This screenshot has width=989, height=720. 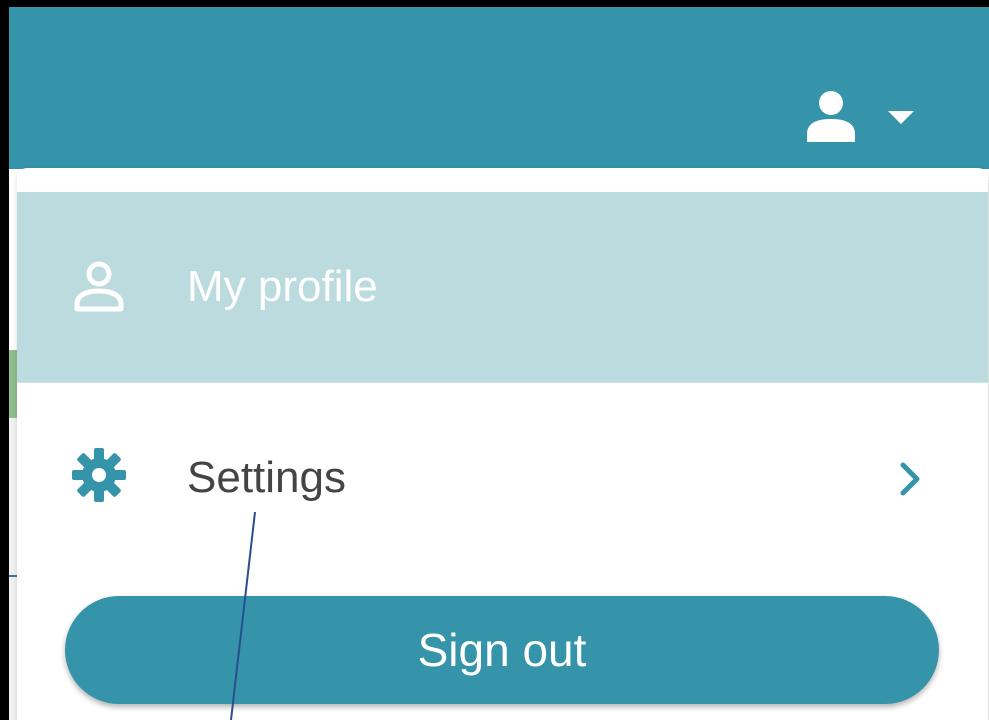 I want to click on menu-item-label: My profile, so click(x=282, y=286).